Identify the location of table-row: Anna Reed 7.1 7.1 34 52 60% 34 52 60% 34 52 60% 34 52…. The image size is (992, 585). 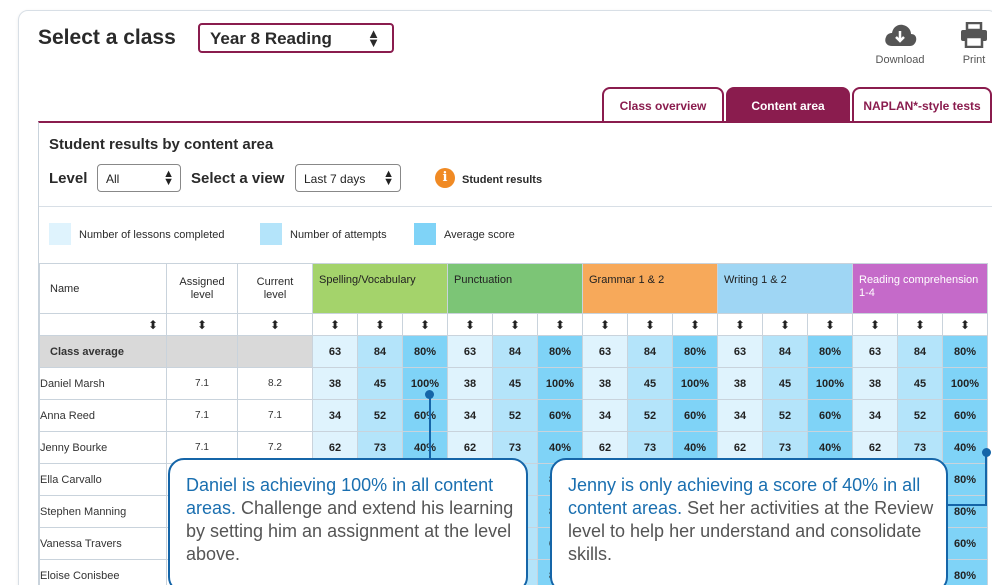
(513, 415).